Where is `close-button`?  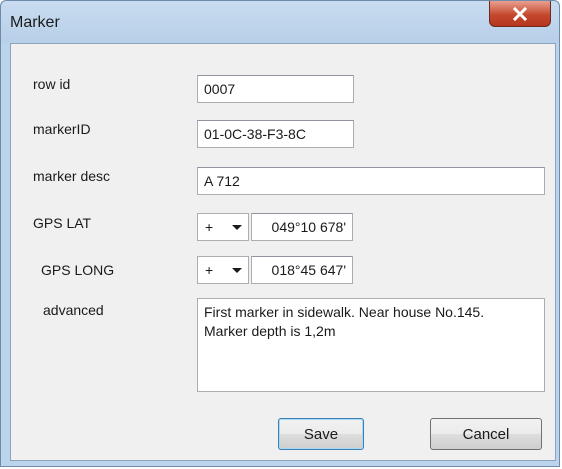 close-button is located at coordinates (520, 14).